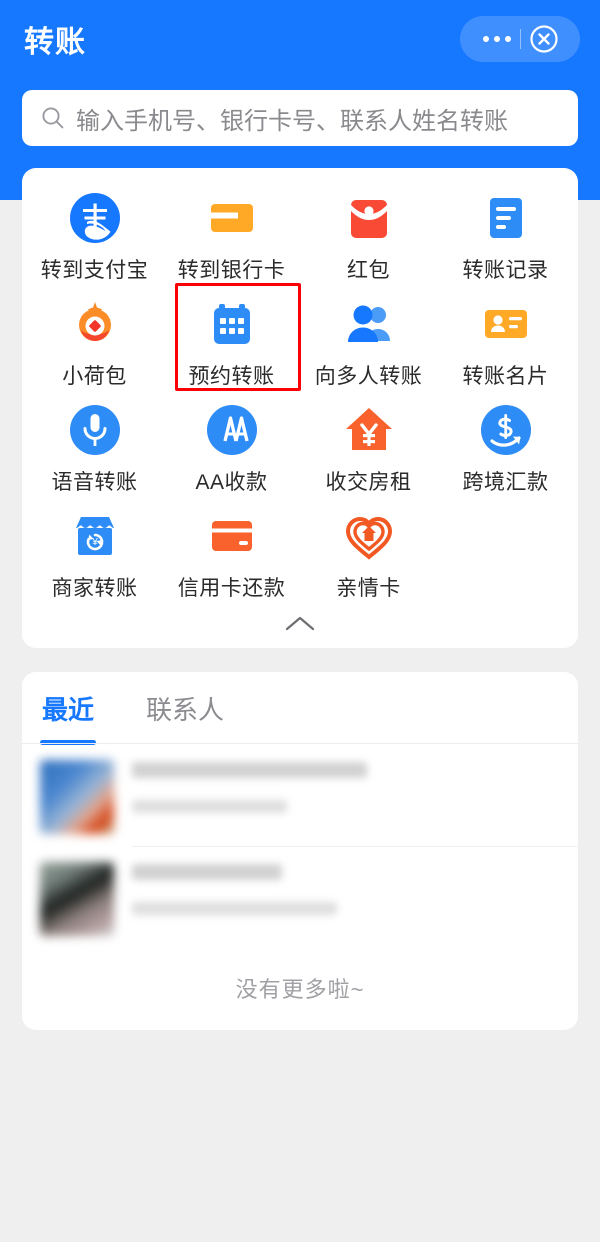  Describe the element at coordinates (94, 270) in the screenshot. I see `grid-item-label: 转到支付宝` at that location.